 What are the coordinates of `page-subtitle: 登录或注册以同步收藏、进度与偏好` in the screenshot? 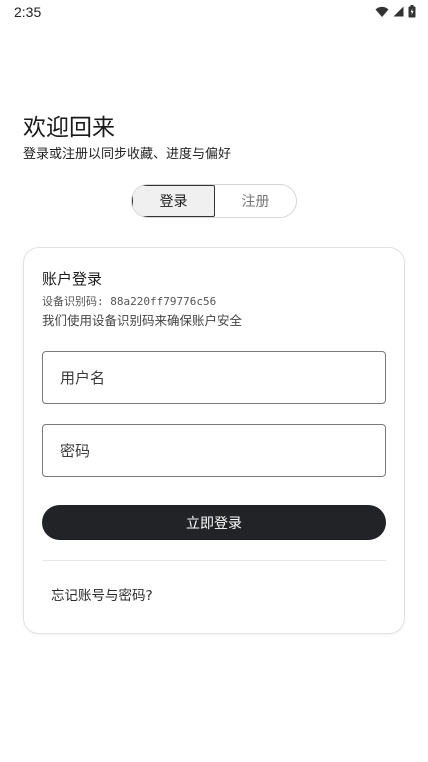 It's located at (127, 154).